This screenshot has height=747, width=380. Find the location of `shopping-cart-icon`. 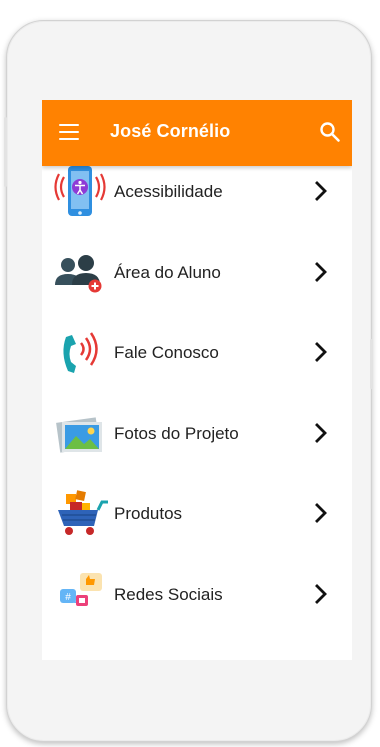

shopping-cart-icon is located at coordinates (83, 512).